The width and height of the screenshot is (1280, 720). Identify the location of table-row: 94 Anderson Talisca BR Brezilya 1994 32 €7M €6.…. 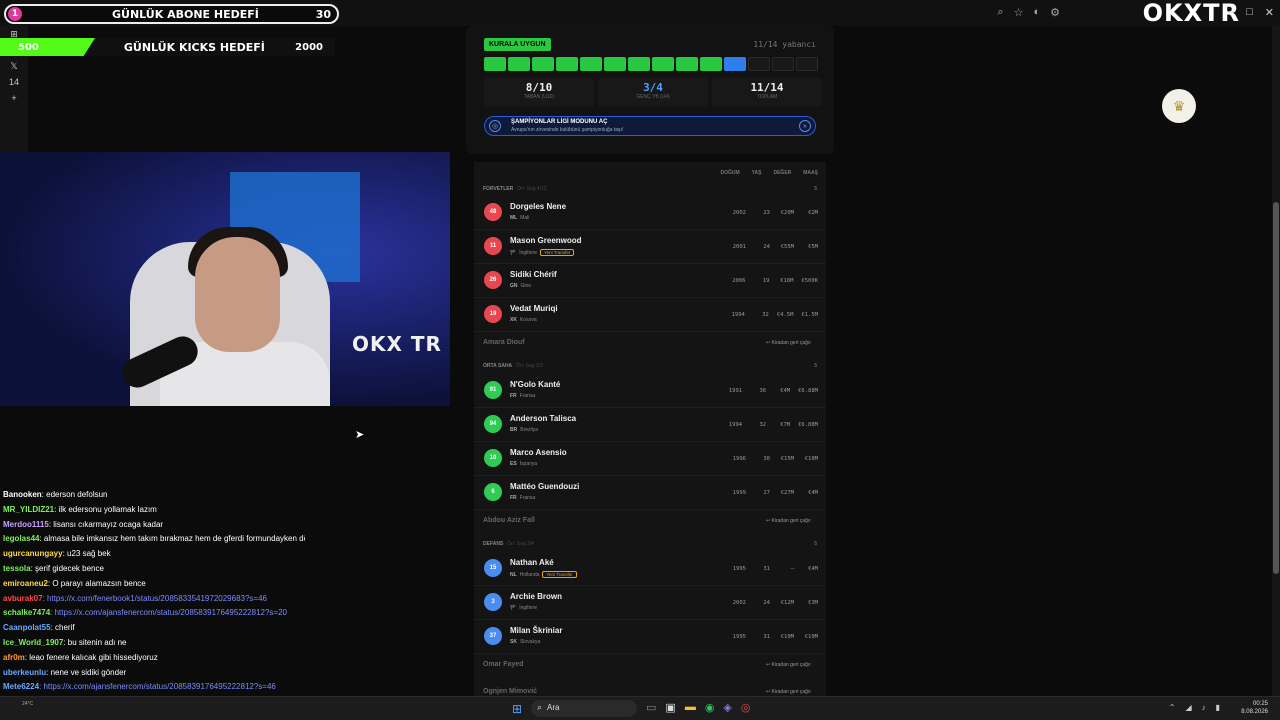
(650, 425).